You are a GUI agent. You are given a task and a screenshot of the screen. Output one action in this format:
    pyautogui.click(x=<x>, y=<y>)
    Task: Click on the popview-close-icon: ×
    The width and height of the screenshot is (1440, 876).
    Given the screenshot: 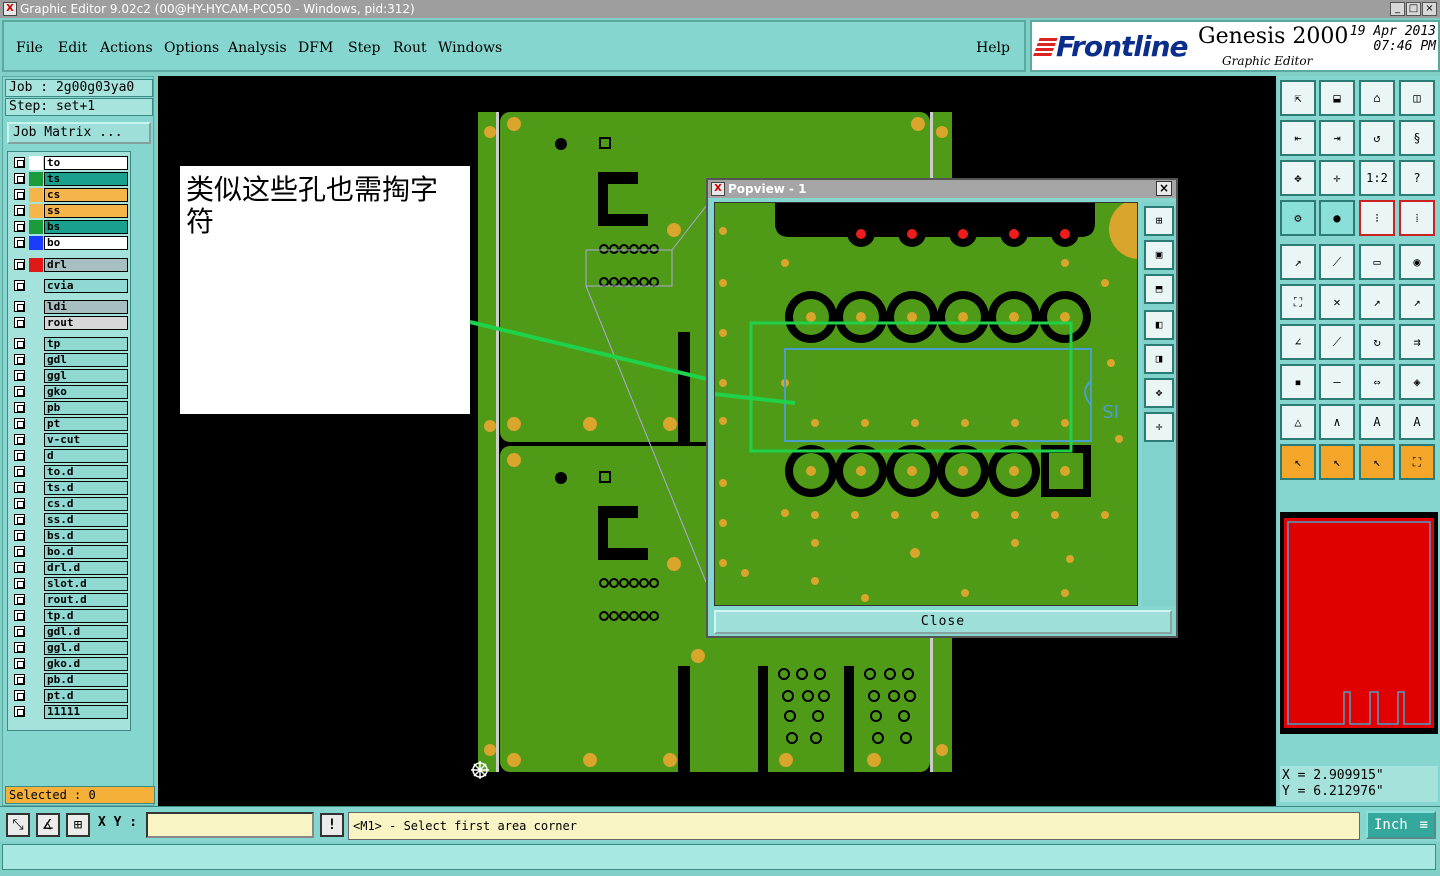 What is the action you would take?
    pyautogui.click(x=1164, y=188)
    